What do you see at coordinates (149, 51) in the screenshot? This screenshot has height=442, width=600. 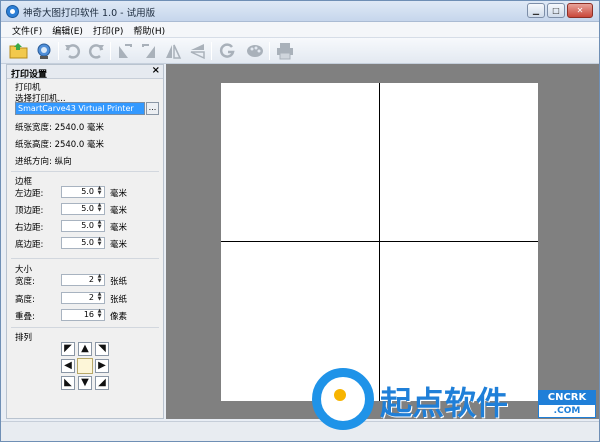 I see `flip-right-icon` at bounding box center [149, 51].